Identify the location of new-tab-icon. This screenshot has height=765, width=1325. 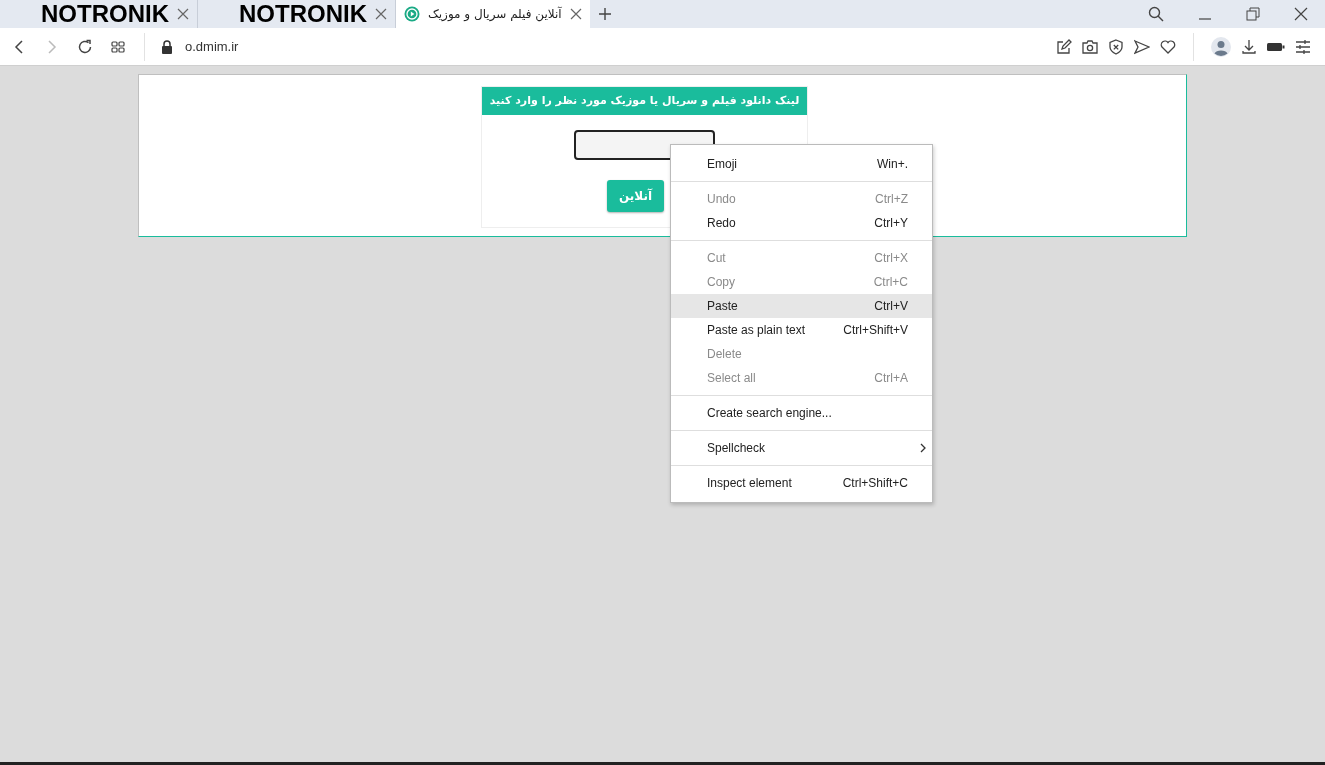
(604, 14).